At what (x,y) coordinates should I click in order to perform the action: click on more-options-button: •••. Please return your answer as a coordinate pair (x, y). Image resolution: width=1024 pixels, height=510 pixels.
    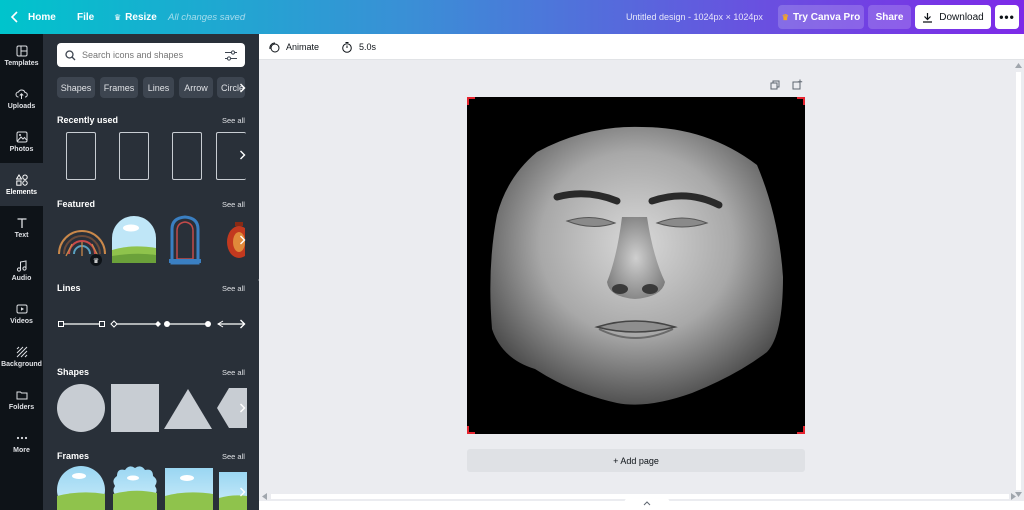
    Looking at the image, I should click on (1007, 17).